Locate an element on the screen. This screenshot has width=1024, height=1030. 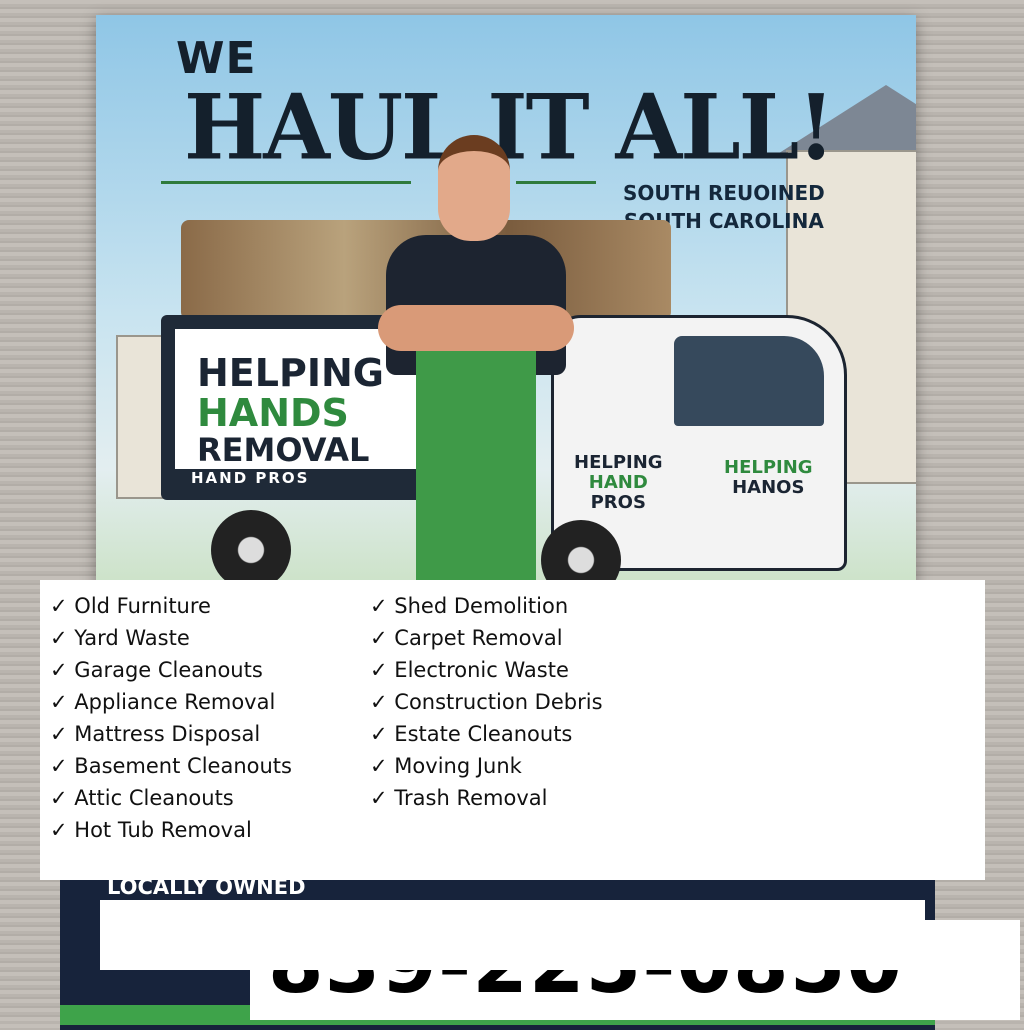
subtitle-line1: SOUTH REUOINED is located at coordinates (724, 193).